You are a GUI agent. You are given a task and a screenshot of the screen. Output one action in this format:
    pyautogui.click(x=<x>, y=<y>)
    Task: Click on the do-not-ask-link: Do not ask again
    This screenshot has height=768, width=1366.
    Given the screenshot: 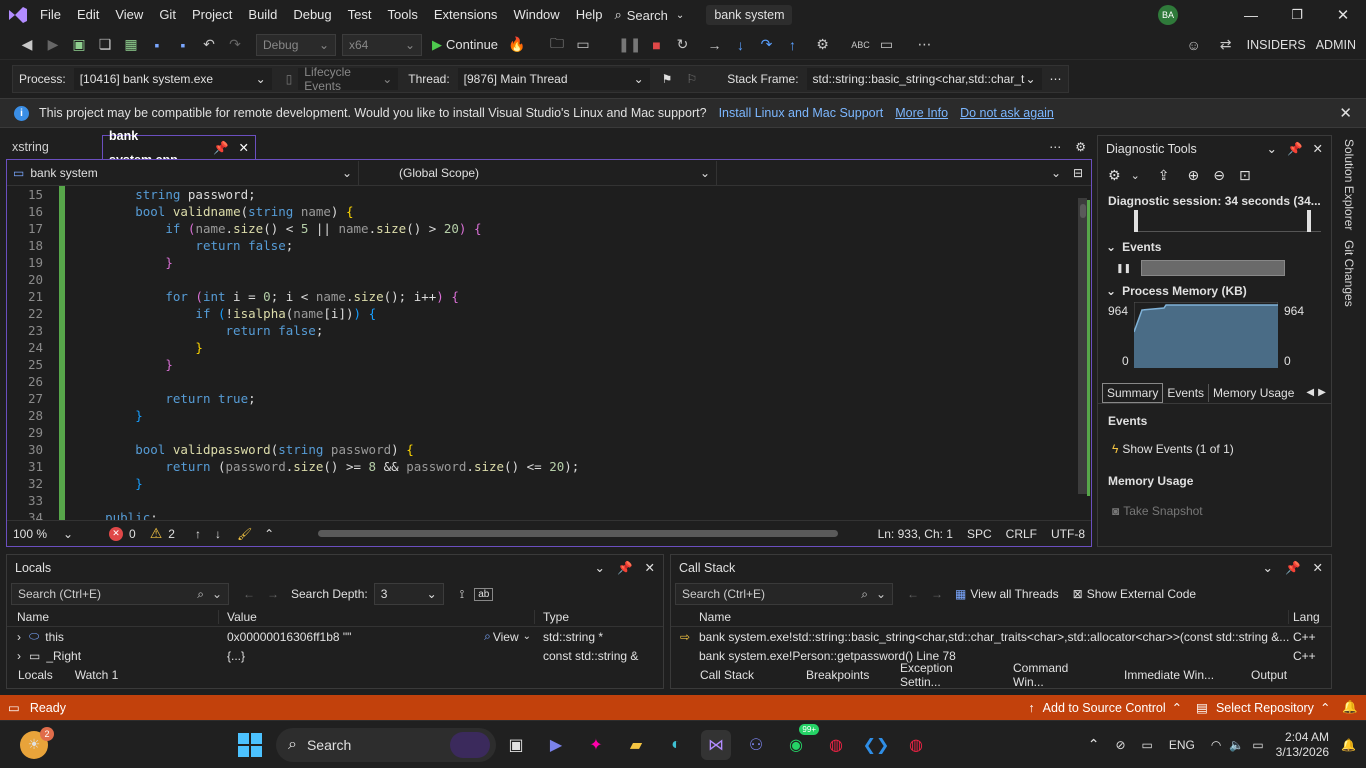 What is the action you would take?
    pyautogui.click(x=1007, y=113)
    